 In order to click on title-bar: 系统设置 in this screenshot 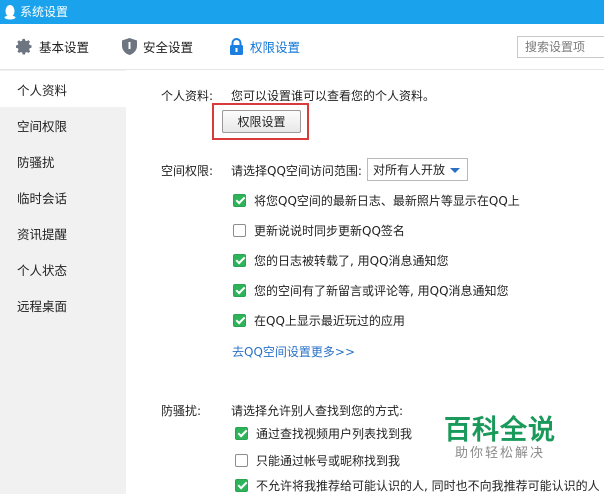, I will do `click(302, 12)`.